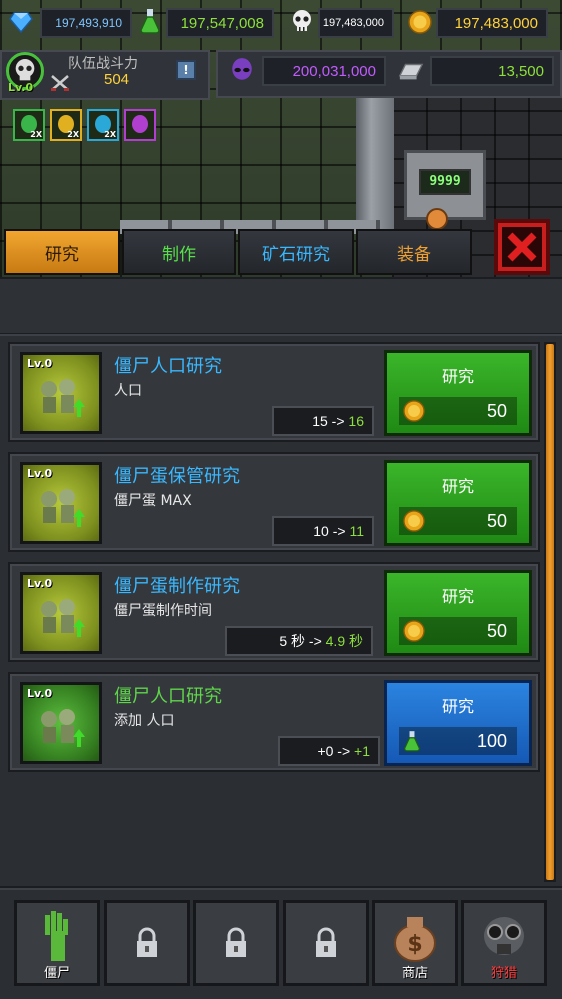 This screenshot has height=999, width=562. I want to click on scrollbar-thumb, so click(550, 612).